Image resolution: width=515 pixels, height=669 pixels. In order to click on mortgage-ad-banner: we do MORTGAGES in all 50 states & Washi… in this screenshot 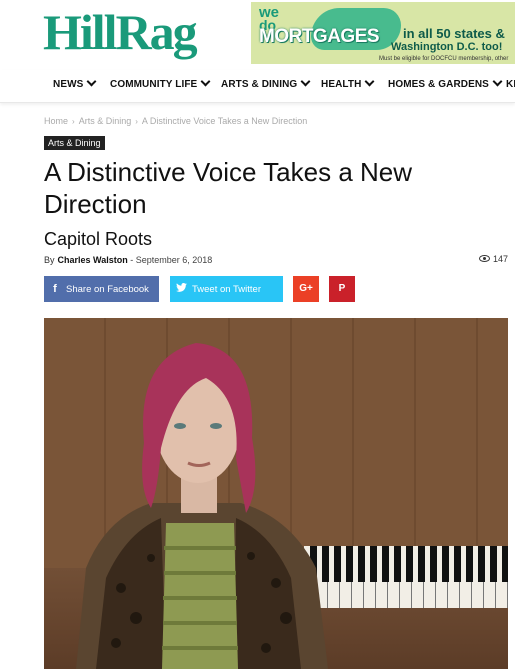, I will do `click(383, 33)`.